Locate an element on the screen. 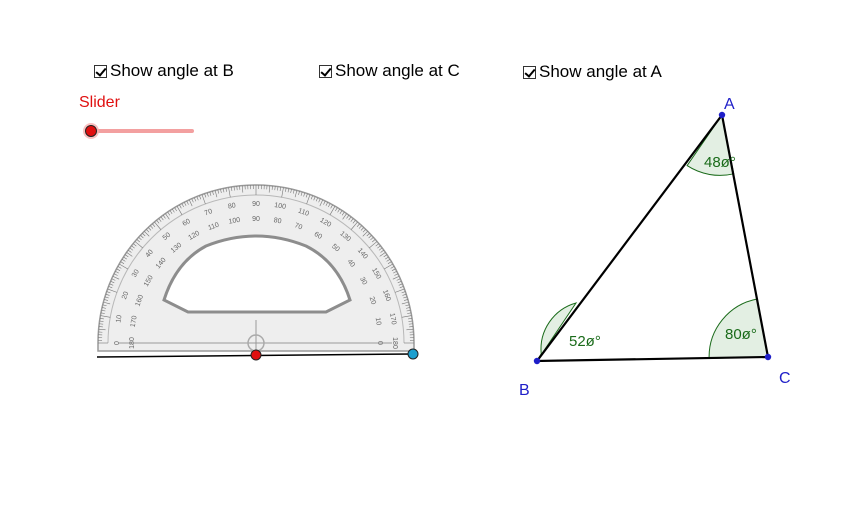 This screenshot has width=860, height=510. angle-b-label: 52ø° is located at coordinates (585, 341).